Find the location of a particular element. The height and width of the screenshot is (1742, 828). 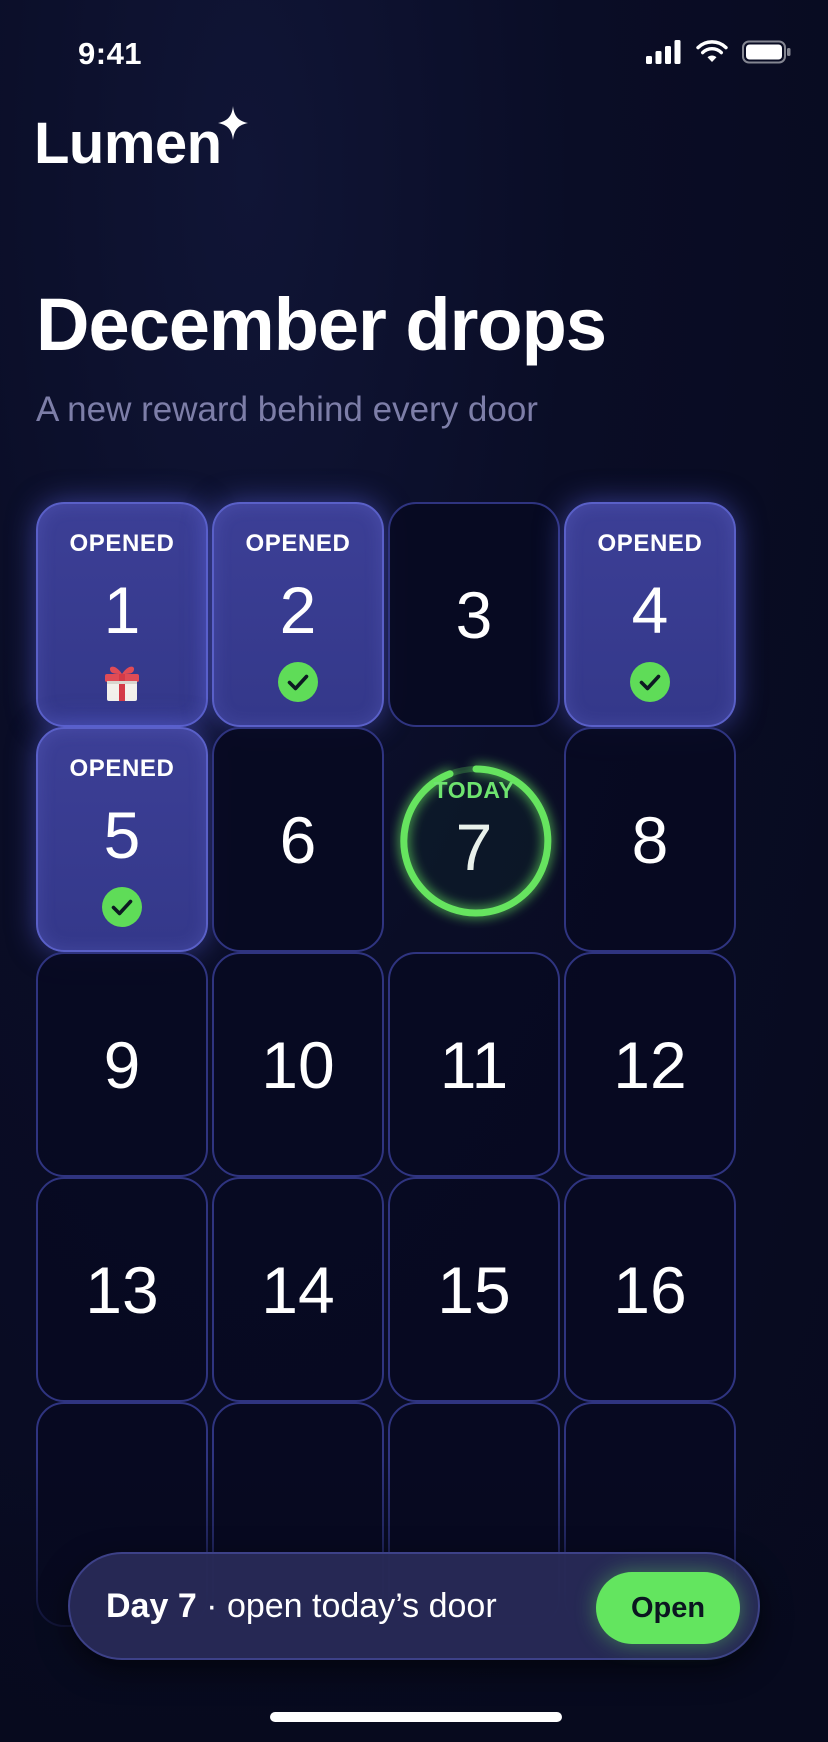

open-door-button: Open is located at coordinates (668, 1608).